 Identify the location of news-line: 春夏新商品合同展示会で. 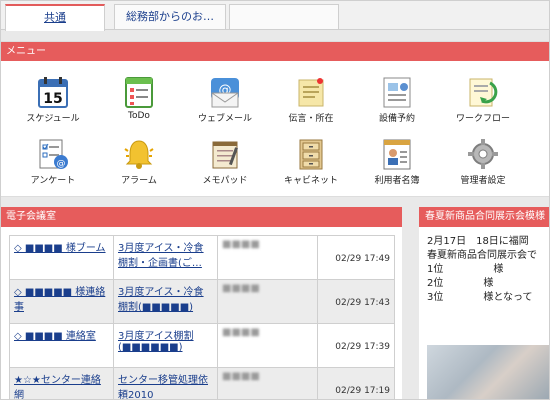
(482, 255).